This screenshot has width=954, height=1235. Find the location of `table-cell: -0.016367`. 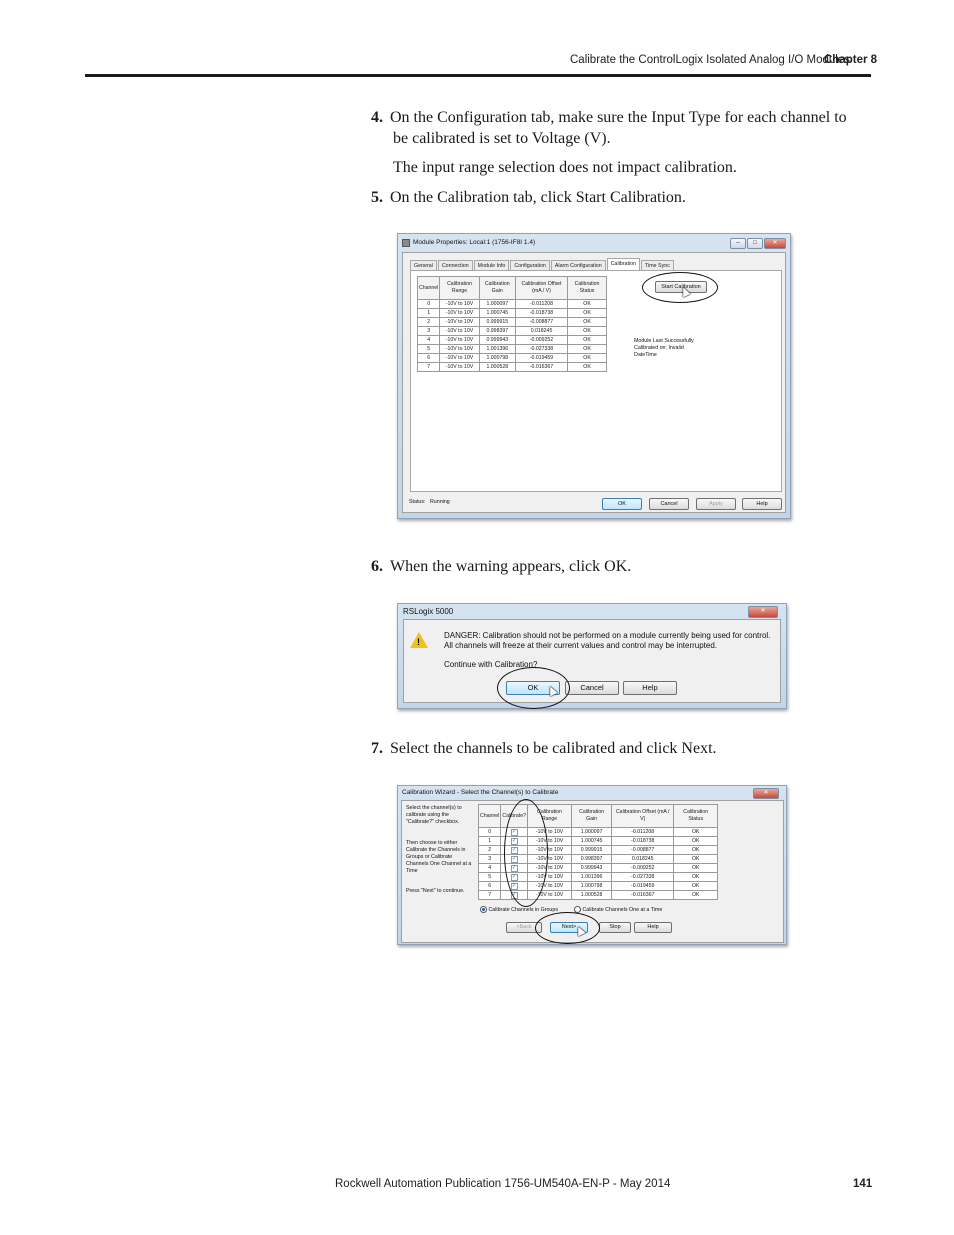

table-cell: -0.016367 is located at coordinates (541, 367).